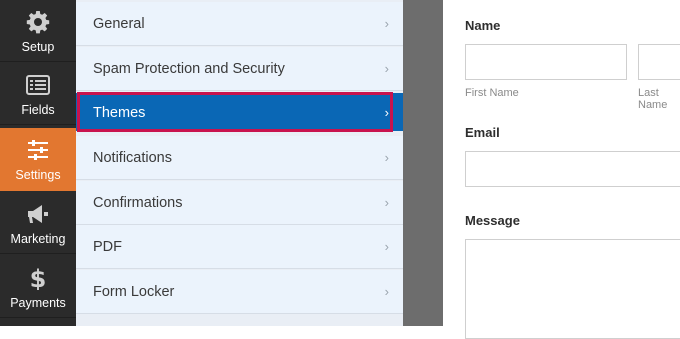 The height and width of the screenshot is (339, 680). What do you see at coordinates (572, 289) in the screenshot?
I see `message-textarea` at bounding box center [572, 289].